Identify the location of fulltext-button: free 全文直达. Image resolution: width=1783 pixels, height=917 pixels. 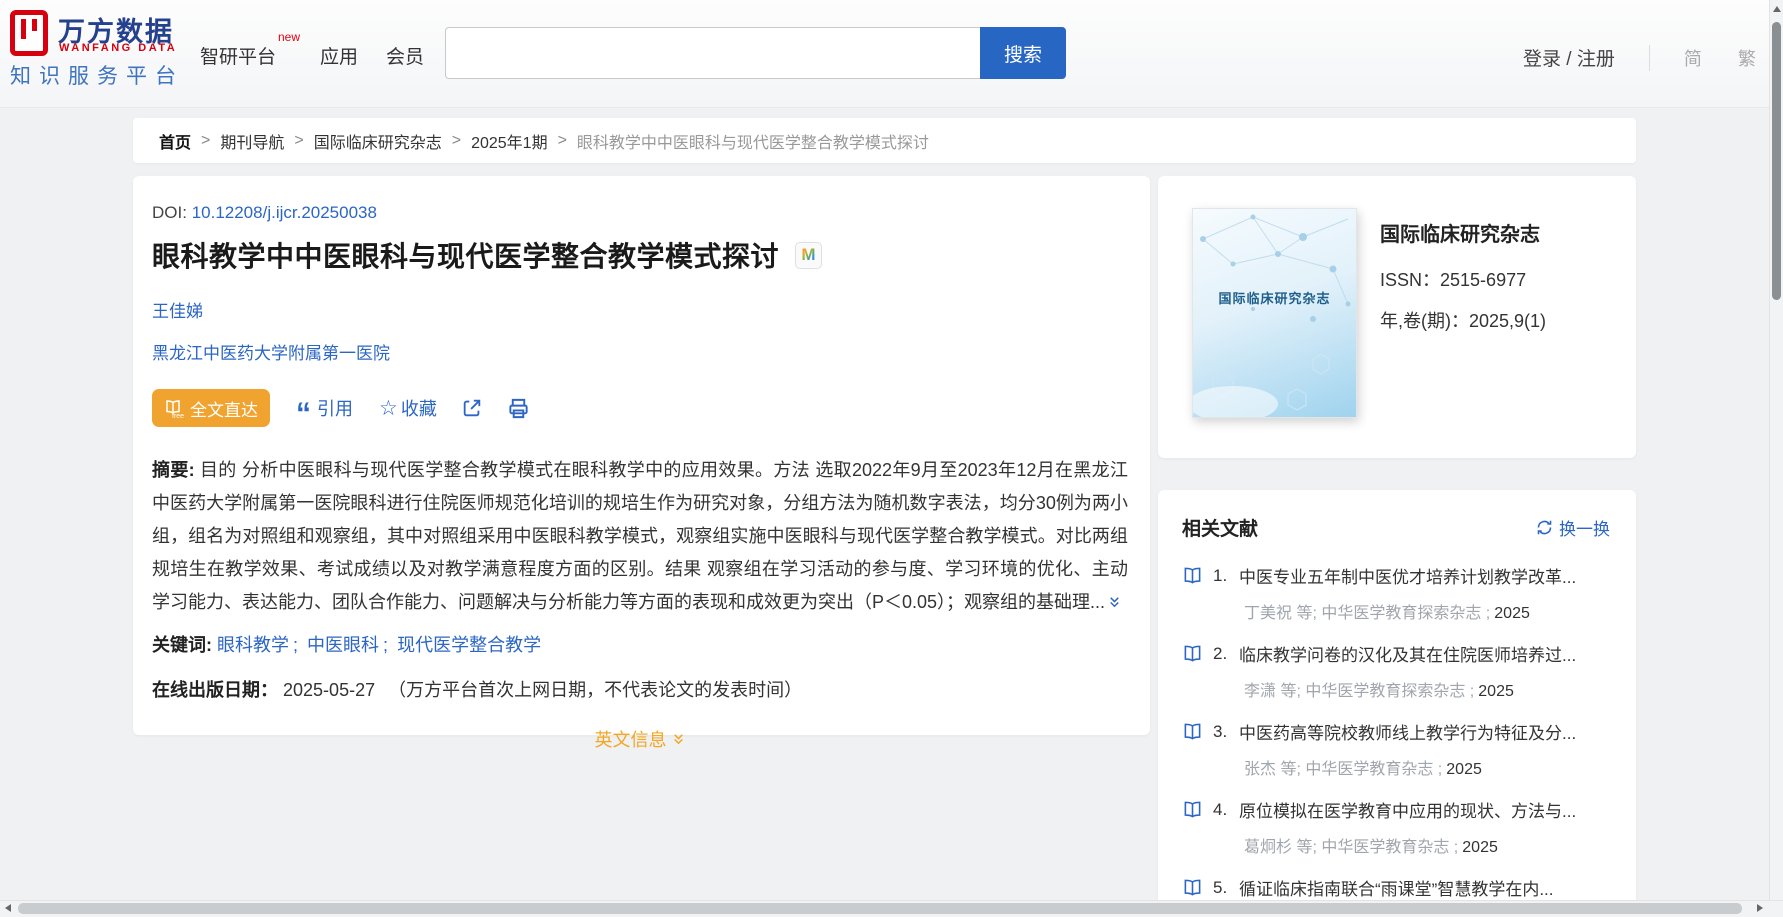
(211, 408).